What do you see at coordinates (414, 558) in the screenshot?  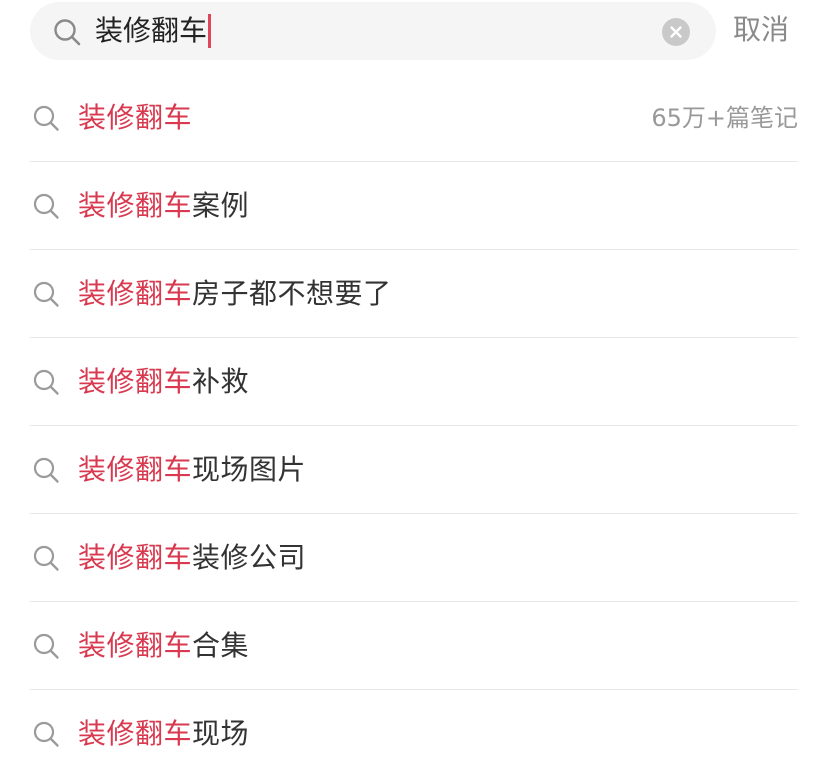 I see `suggestion-item: 装修翻车装修公司` at bounding box center [414, 558].